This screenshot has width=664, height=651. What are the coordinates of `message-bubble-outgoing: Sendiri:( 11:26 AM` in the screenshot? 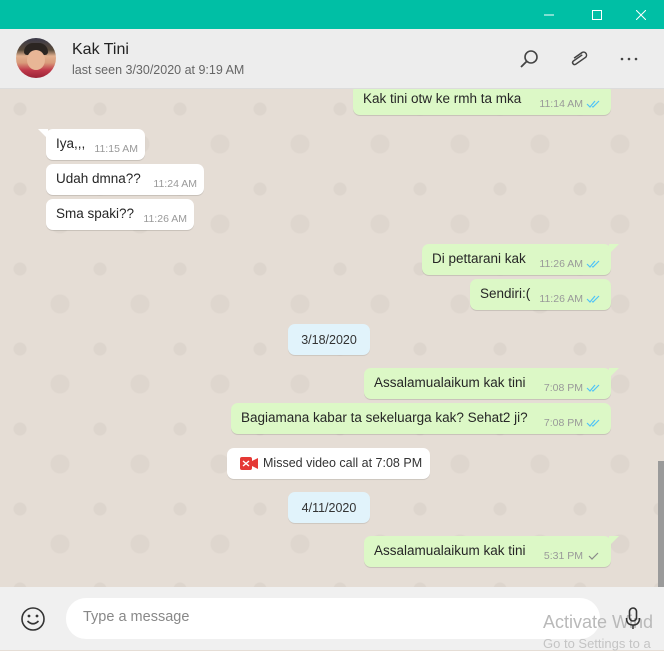 It's located at (540, 294).